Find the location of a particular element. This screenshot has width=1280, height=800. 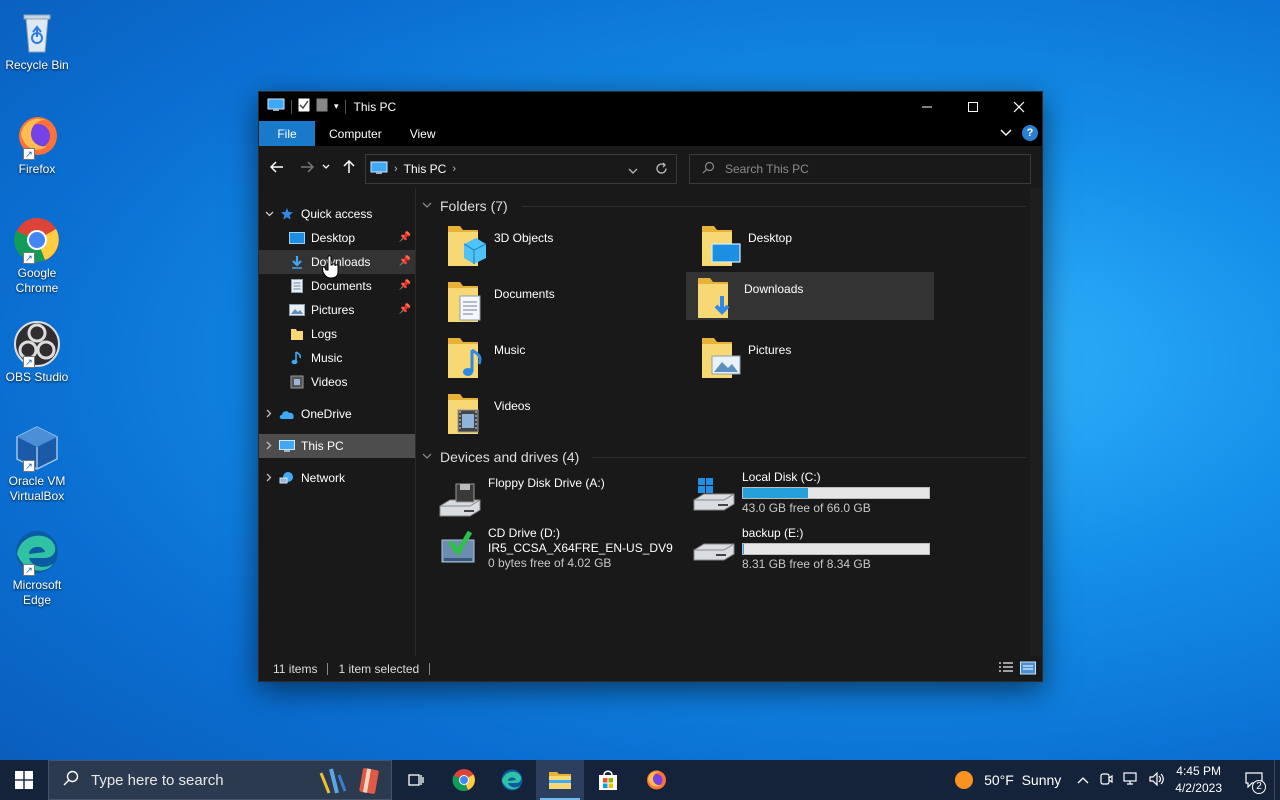

onedrive-cloud-icon is located at coordinates (287, 414).